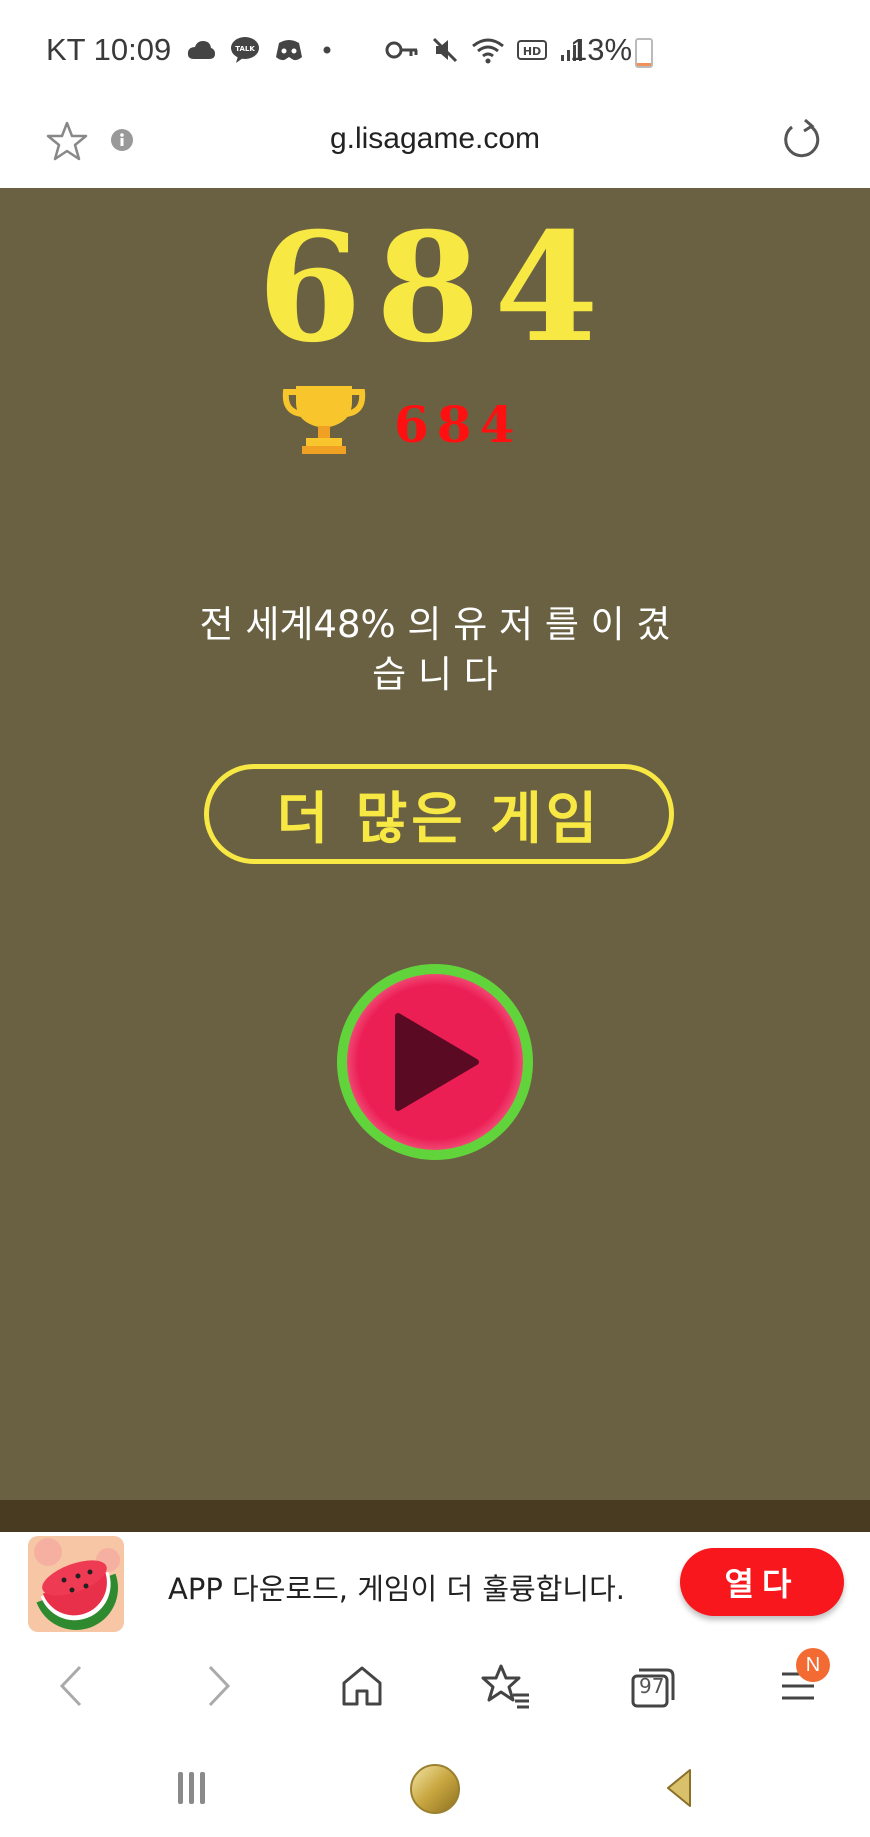  I want to click on refresh-icon, so click(802, 140).